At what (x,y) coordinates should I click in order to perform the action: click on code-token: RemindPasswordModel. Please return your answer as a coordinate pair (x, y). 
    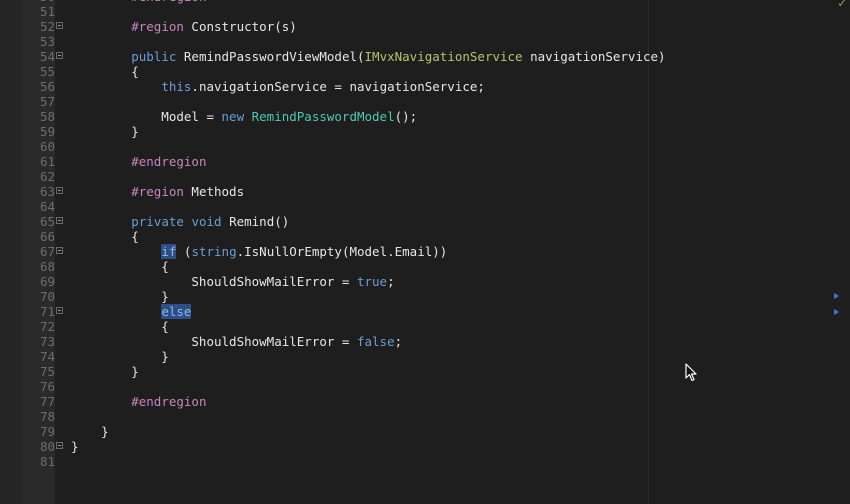
    Looking at the image, I should click on (323, 116).